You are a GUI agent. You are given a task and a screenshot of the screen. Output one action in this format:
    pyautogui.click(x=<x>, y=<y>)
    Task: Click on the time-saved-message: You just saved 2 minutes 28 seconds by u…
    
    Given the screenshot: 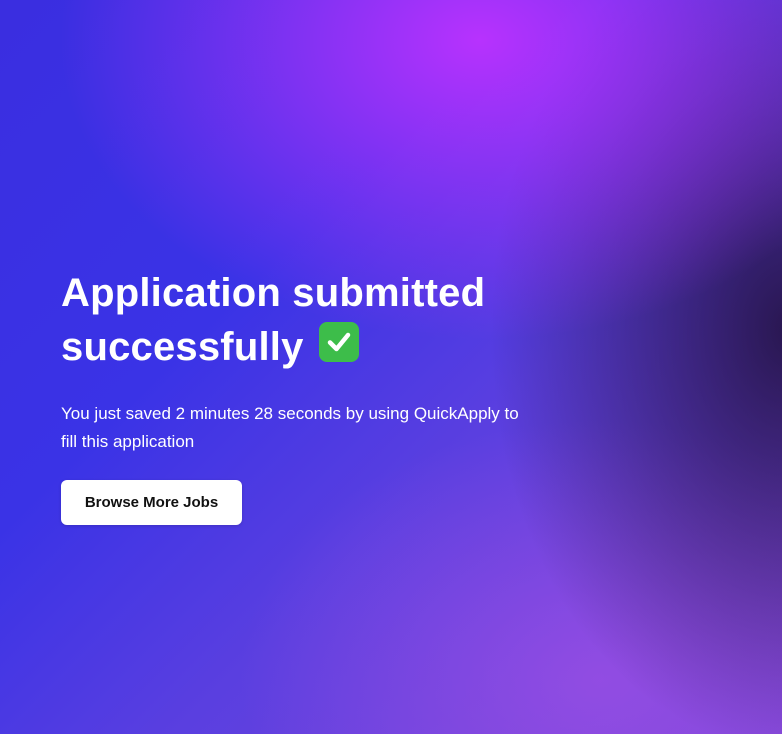 What is the action you would take?
    pyautogui.click(x=290, y=427)
    